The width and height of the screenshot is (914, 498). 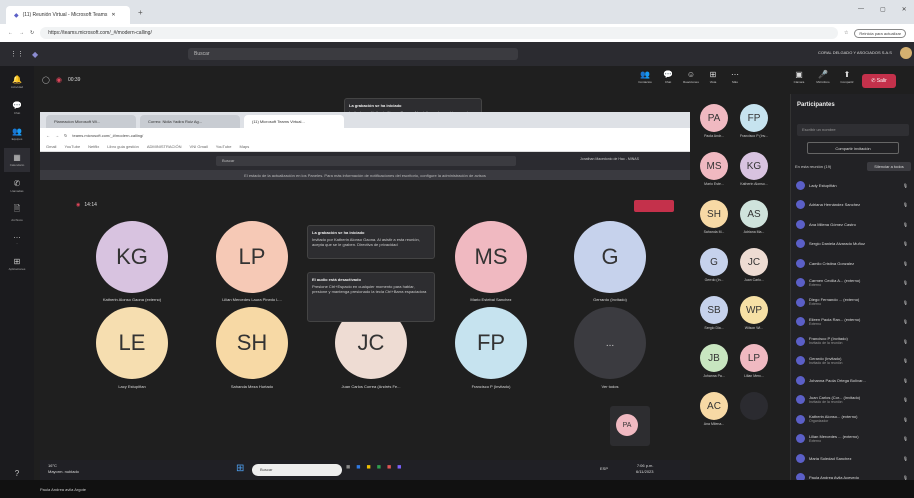 What do you see at coordinates (826, 401) in the screenshot?
I see `participant-role: Invitado de la reunión` at bounding box center [826, 401].